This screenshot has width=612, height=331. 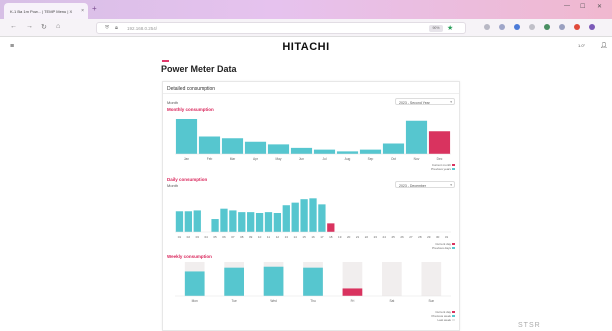 I want to click on x-tick-label: 29, so click(x=429, y=237).